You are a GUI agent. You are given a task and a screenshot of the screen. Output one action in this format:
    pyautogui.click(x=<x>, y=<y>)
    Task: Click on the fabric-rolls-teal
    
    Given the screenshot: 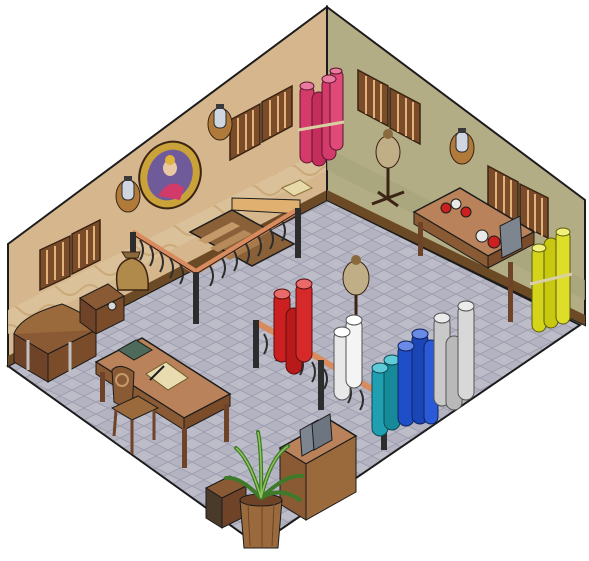 What is the action you would take?
    pyautogui.click(x=386, y=395)
    